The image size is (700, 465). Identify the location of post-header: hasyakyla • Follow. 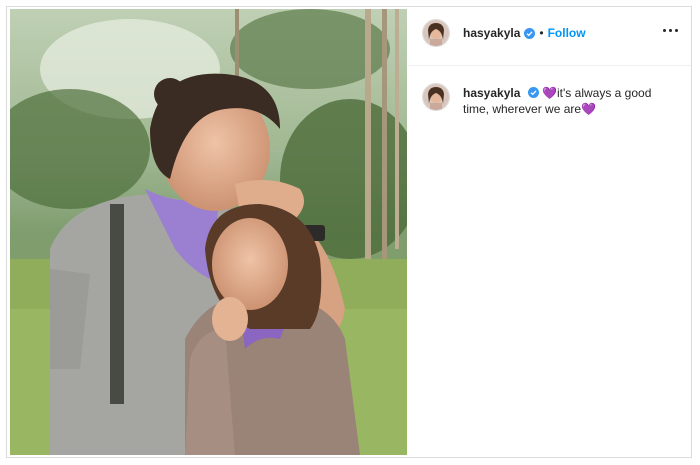
(549, 37).